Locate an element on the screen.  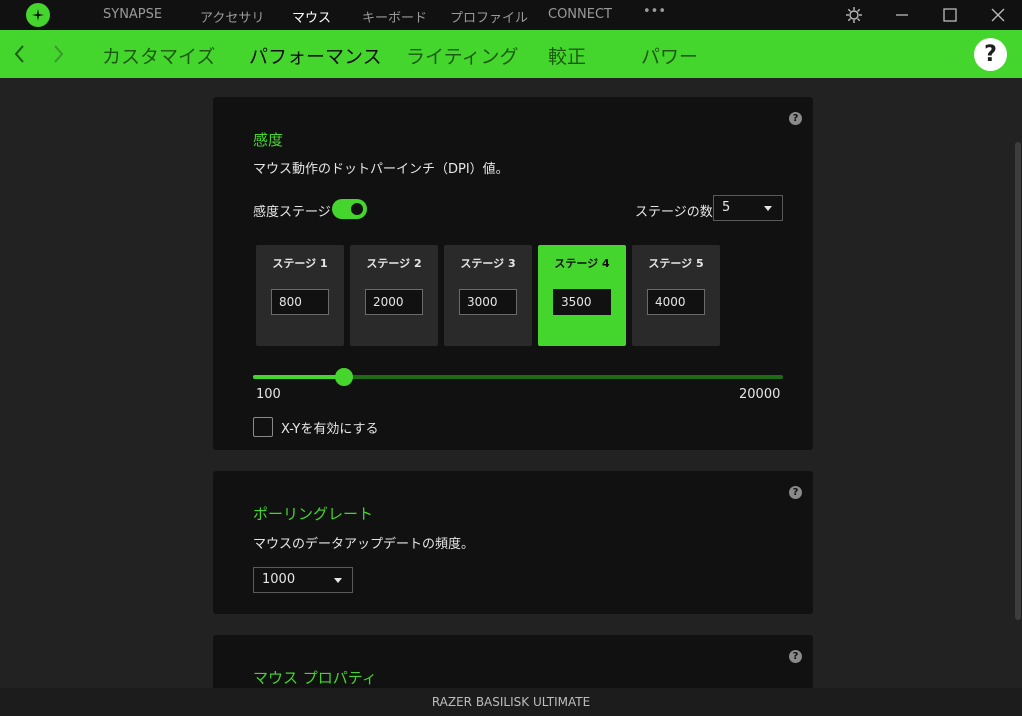
device-footer: RAZER BASILISK ULTIMATE is located at coordinates (511, 702).